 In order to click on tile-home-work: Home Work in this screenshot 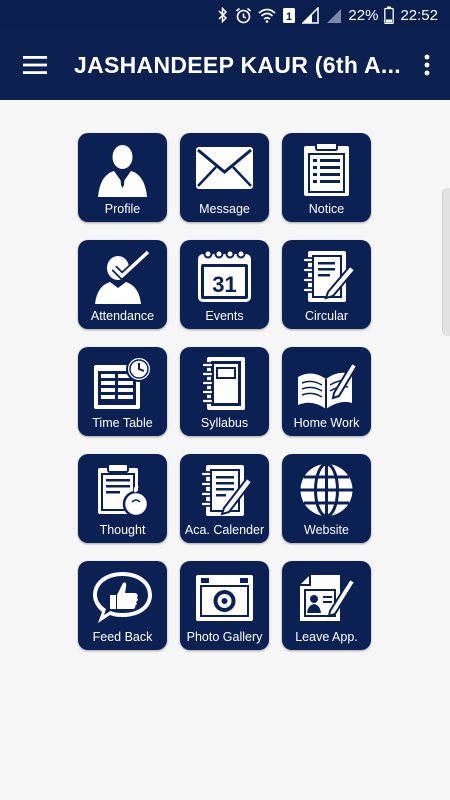, I will do `click(326, 391)`.